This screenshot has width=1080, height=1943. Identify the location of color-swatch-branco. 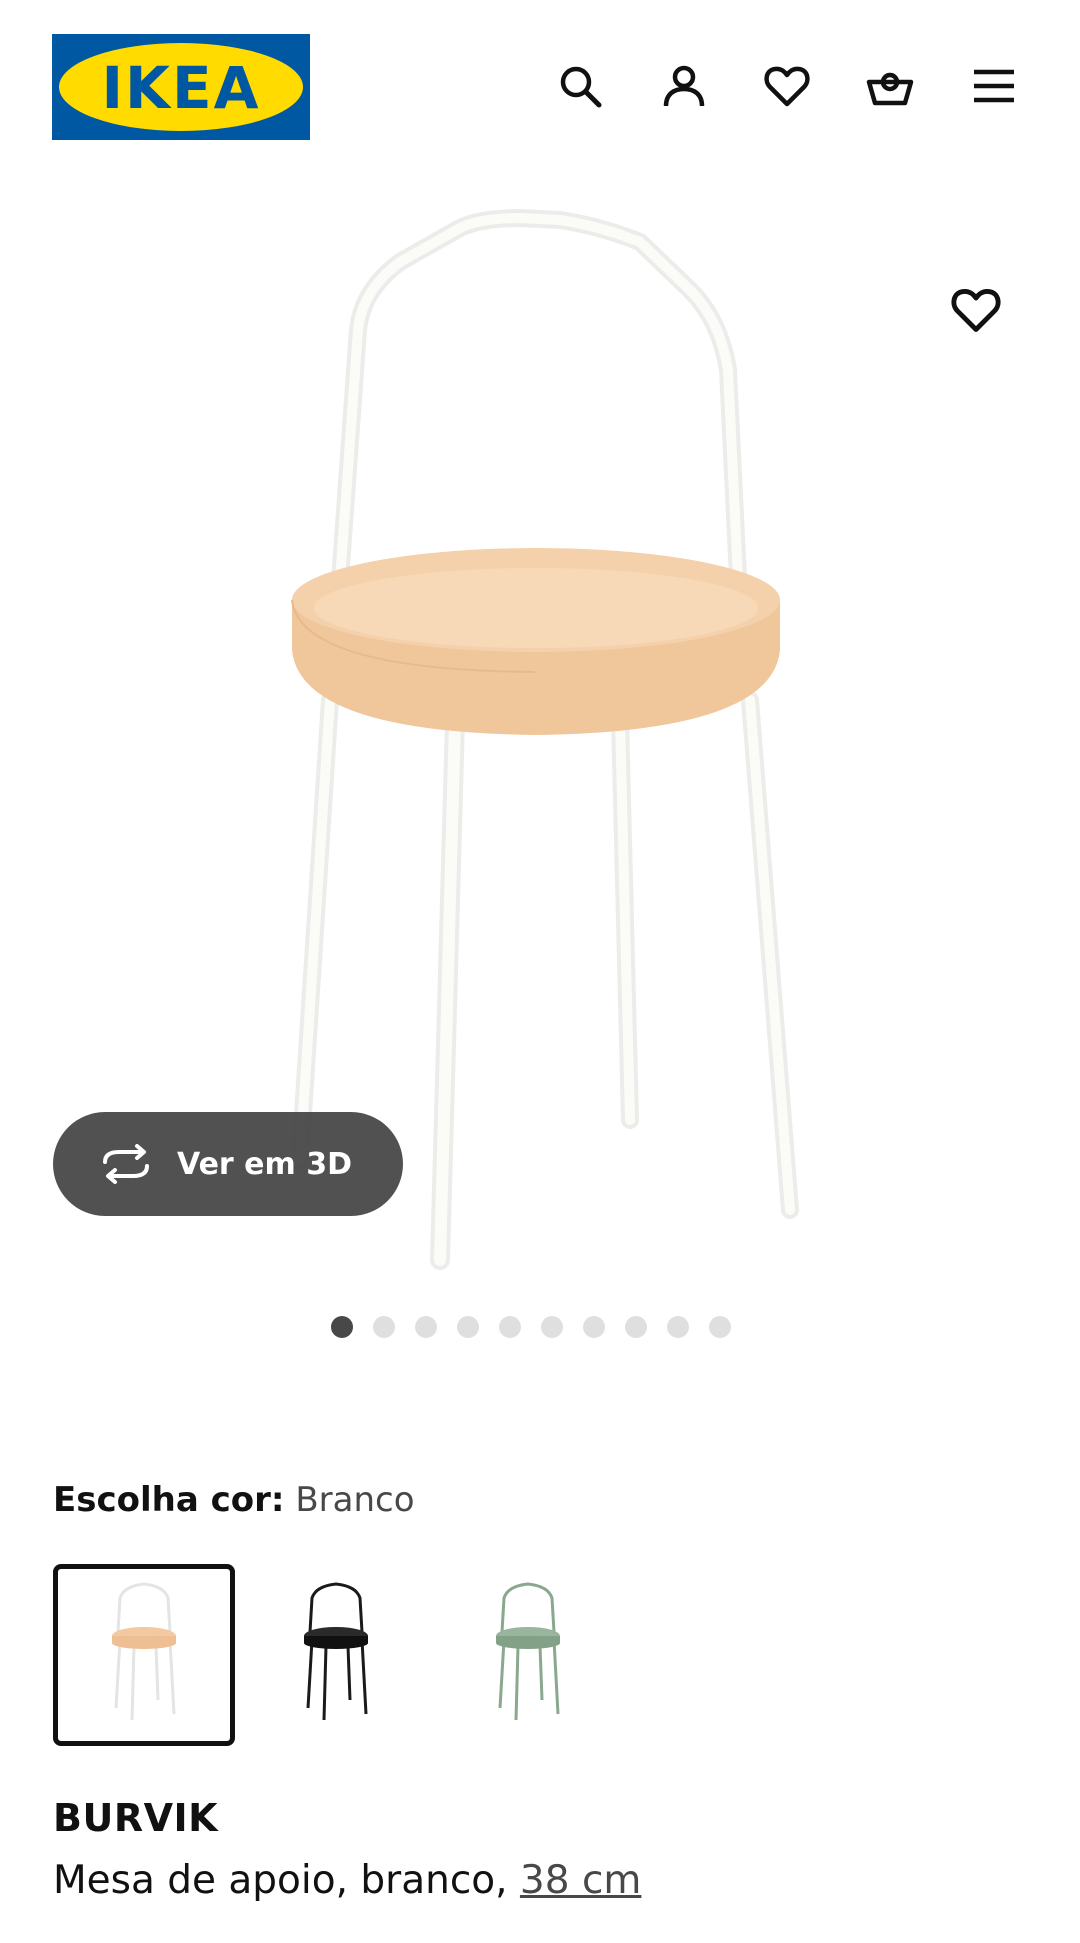
(144, 1655).